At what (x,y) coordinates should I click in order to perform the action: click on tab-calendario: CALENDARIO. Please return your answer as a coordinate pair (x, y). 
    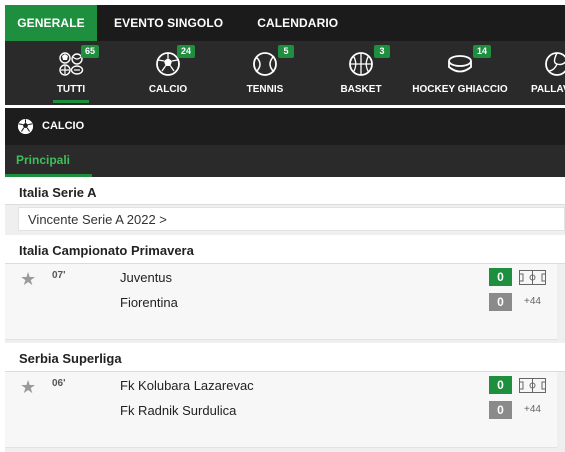
    Looking at the image, I should click on (297, 23).